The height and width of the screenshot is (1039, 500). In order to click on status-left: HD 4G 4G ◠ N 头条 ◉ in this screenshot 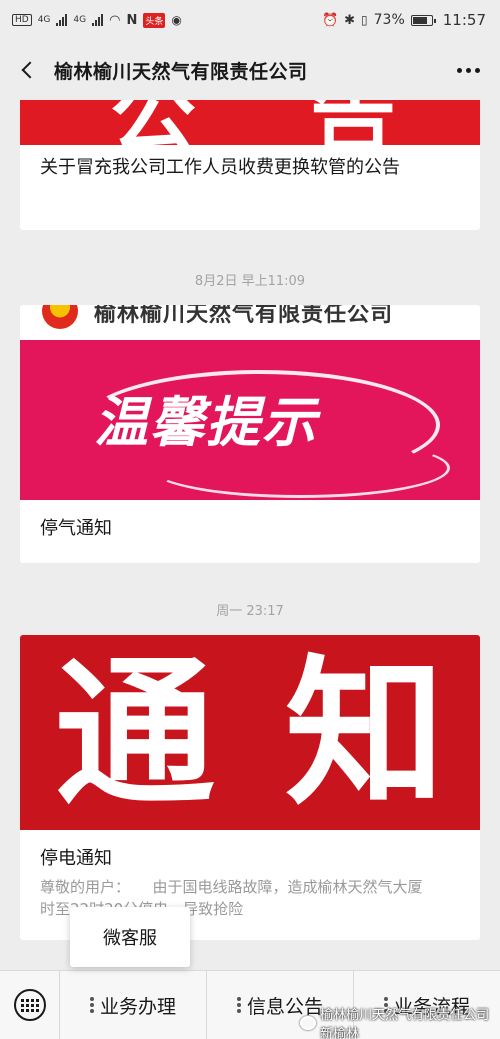, I will do `click(97, 20)`.